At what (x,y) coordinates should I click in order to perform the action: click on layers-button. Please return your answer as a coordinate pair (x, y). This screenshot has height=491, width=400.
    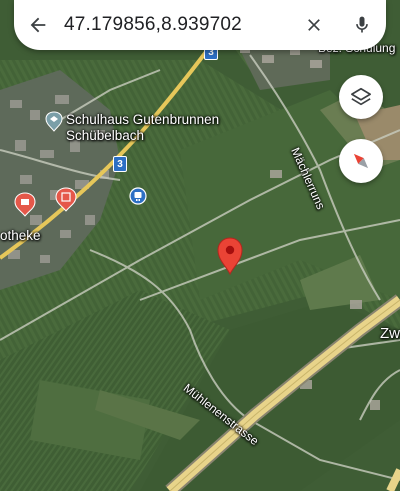
    Looking at the image, I should click on (361, 97).